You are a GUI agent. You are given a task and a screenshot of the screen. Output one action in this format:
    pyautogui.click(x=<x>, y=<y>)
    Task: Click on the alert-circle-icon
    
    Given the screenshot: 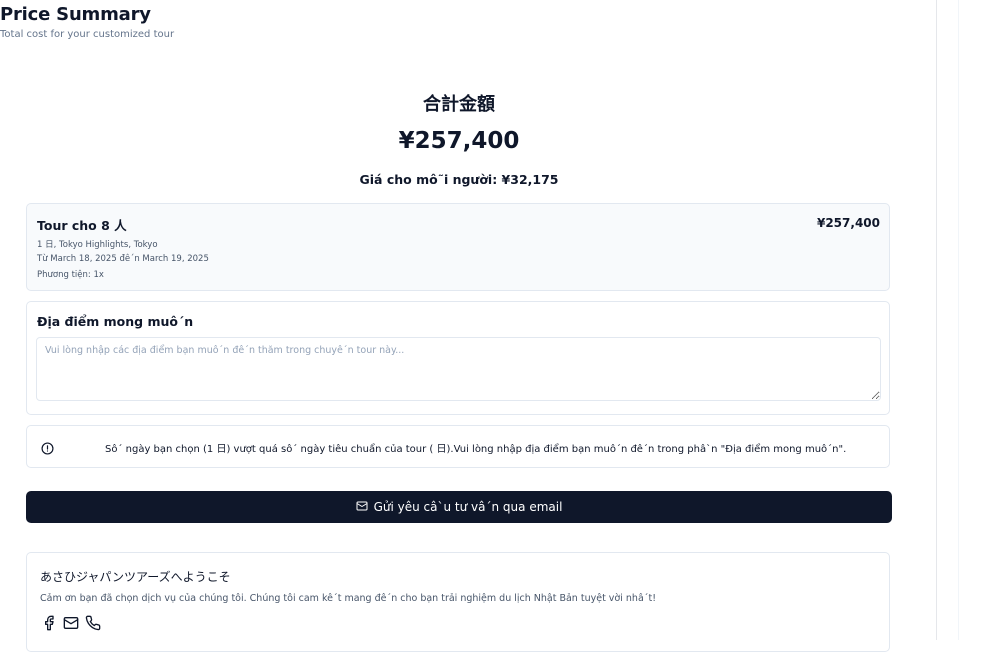 What is the action you would take?
    pyautogui.click(x=47, y=447)
    